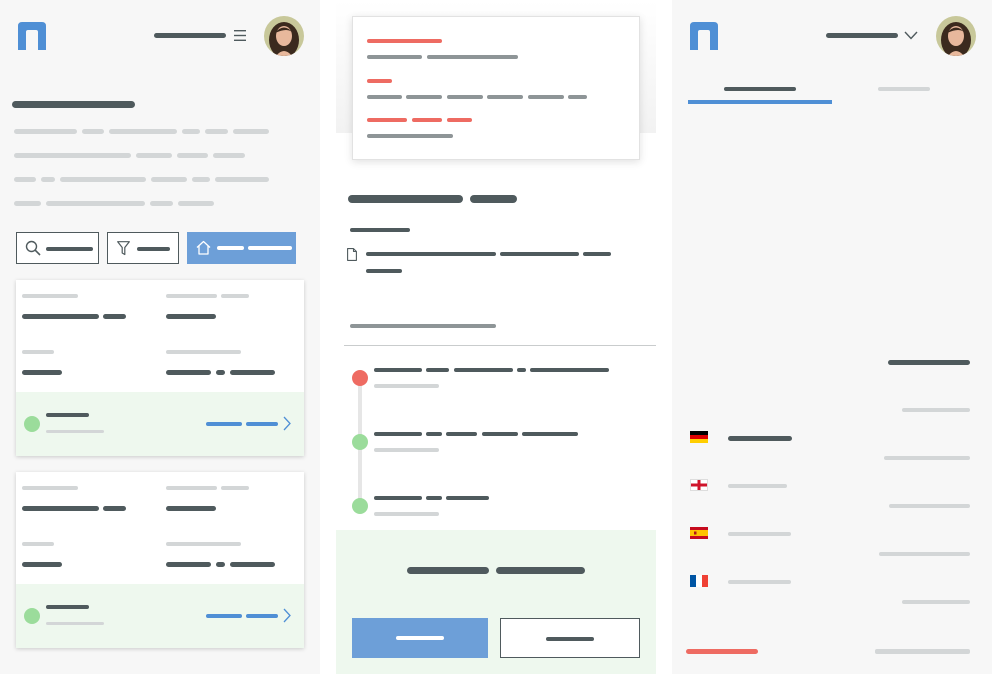  I want to click on tab-first, so click(760, 89).